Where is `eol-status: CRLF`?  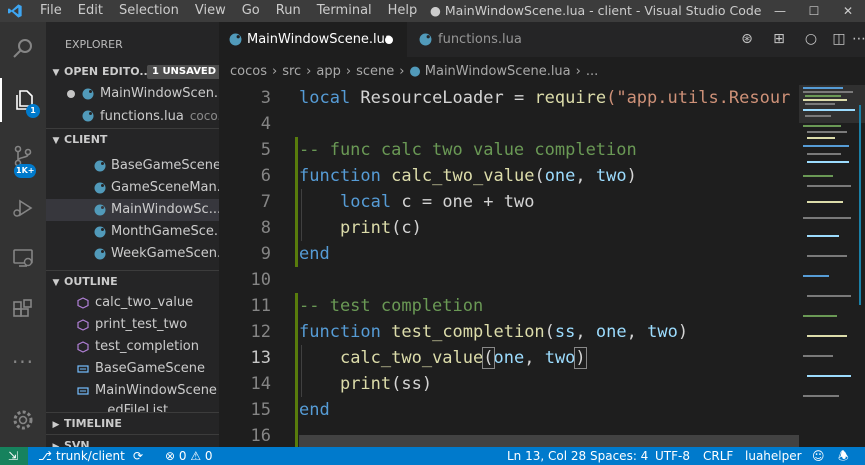 eol-status: CRLF is located at coordinates (718, 456).